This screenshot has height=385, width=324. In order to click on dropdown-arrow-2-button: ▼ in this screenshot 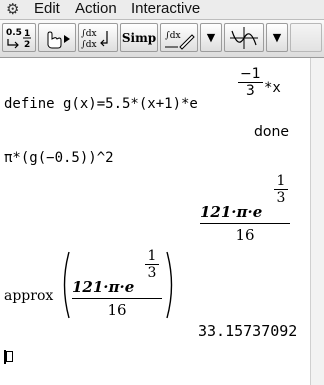, I will do `click(277, 37)`.